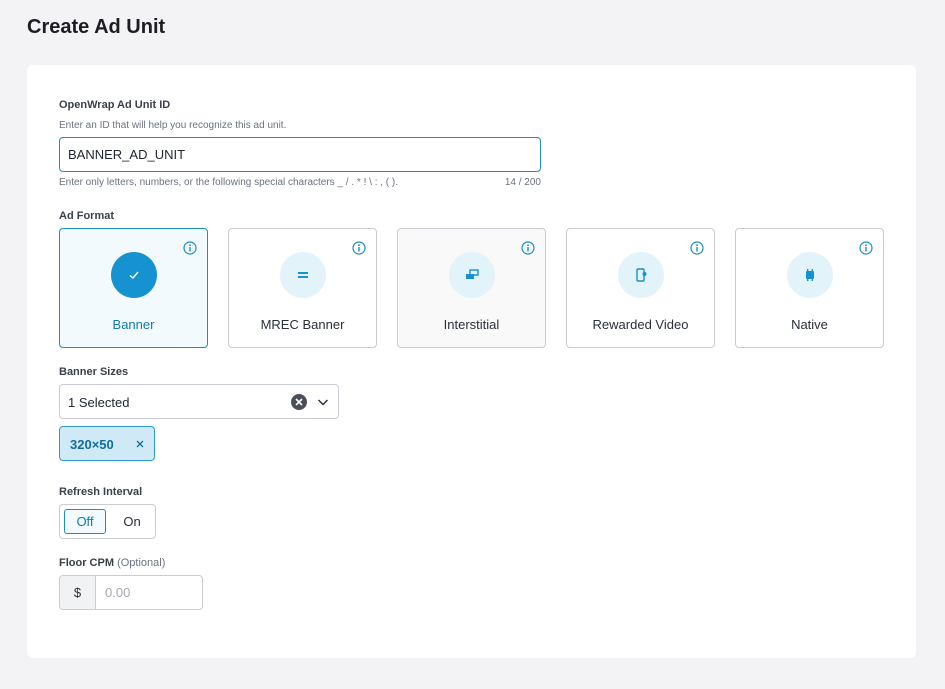 The height and width of the screenshot is (689, 945). What do you see at coordinates (299, 402) in the screenshot?
I see `clear-icon` at bounding box center [299, 402].